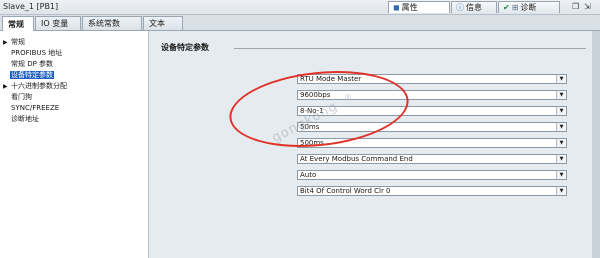 The height and width of the screenshot is (258, 600). I want to click on tab-text: 文本, so click(163, 23).